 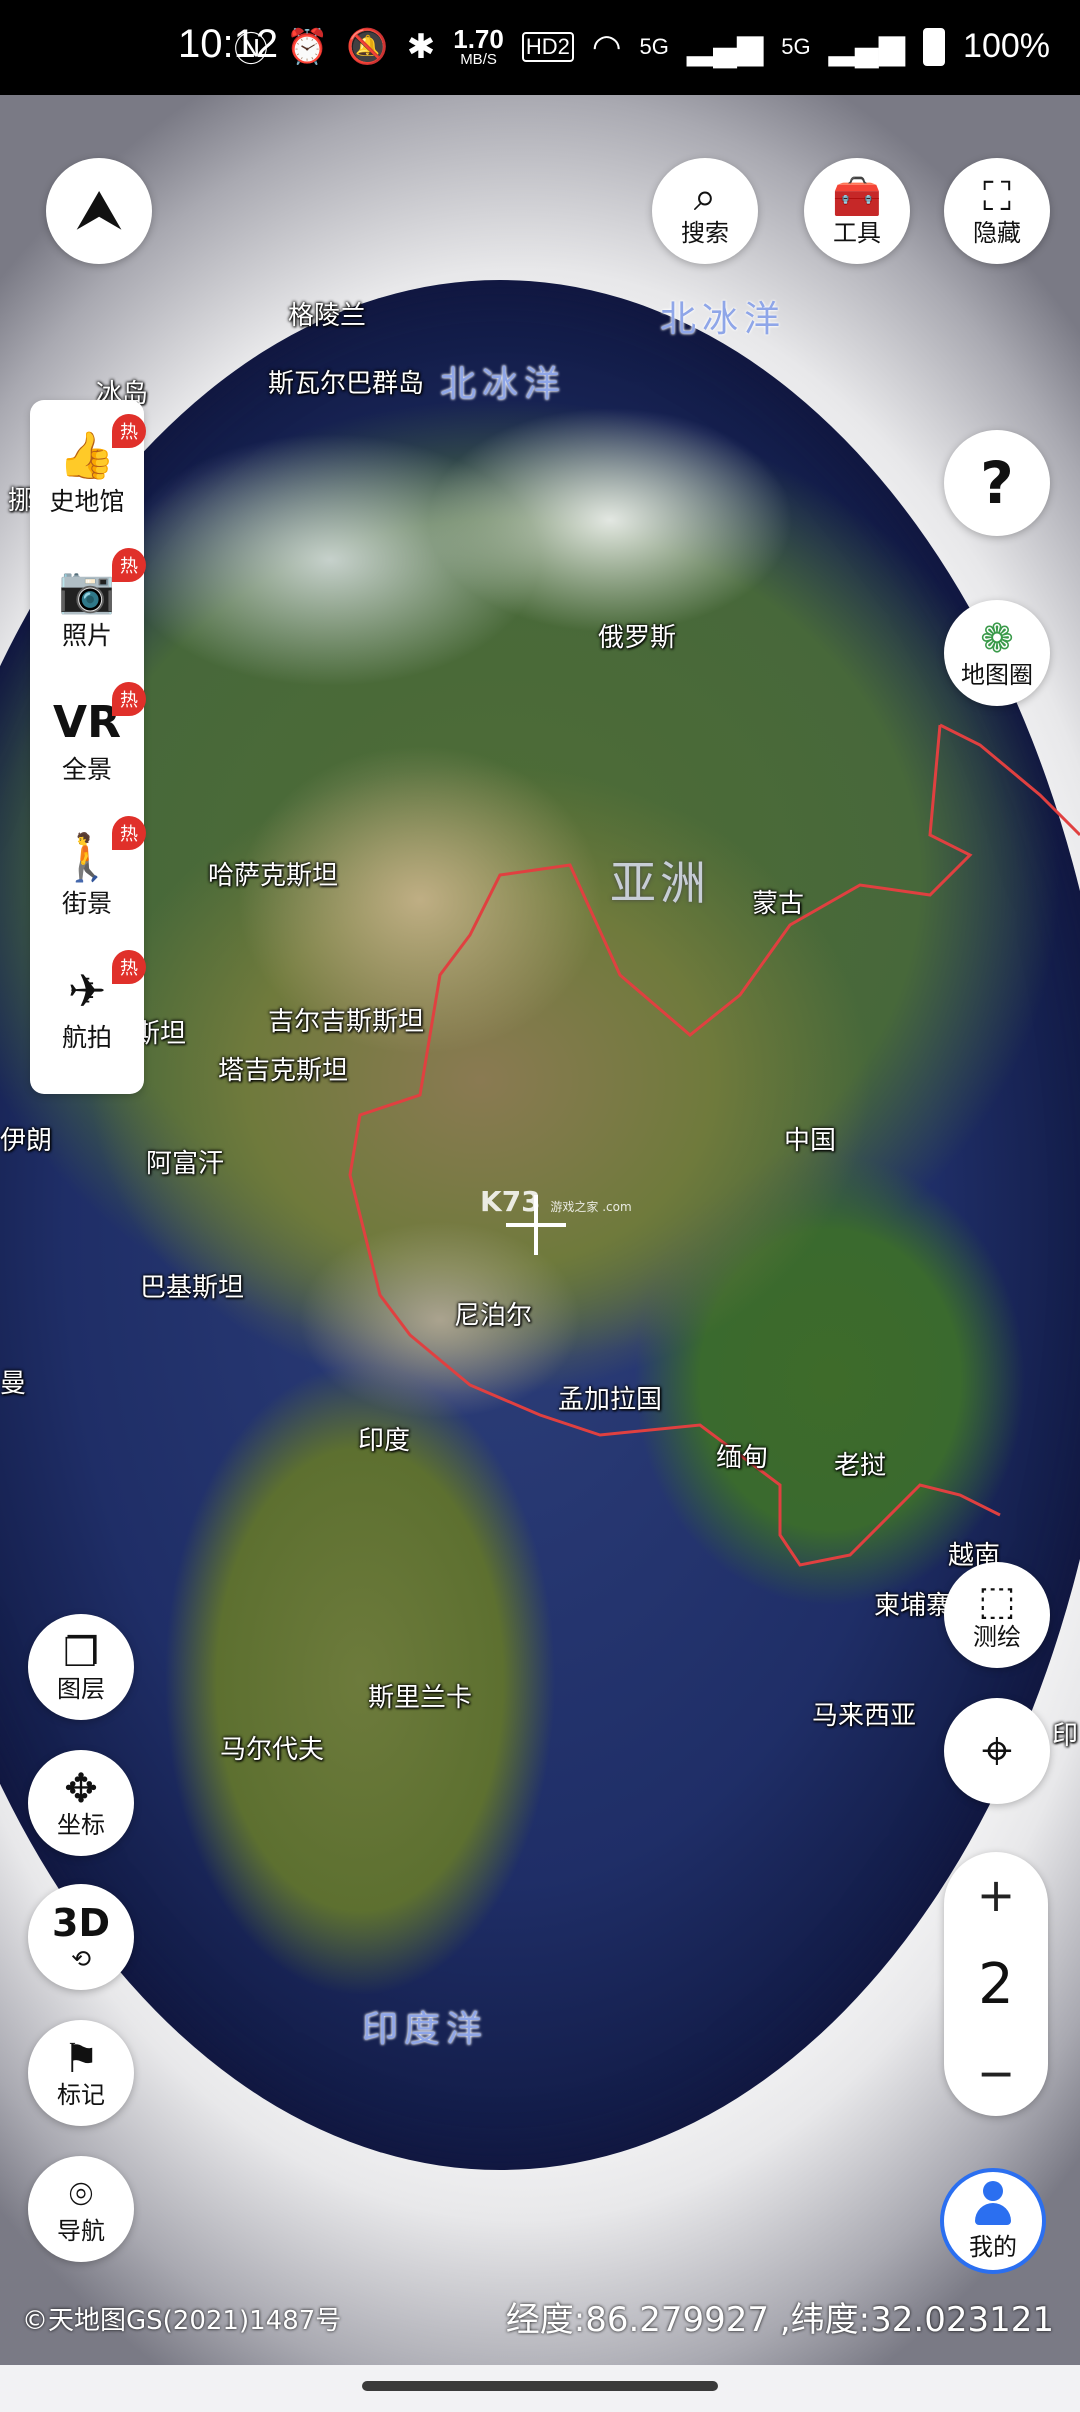 What do you see at coordinates (81, 2195) in the screenshot?
I see `location-pin-icon: ⌾` at bounding box center [81, 2195].